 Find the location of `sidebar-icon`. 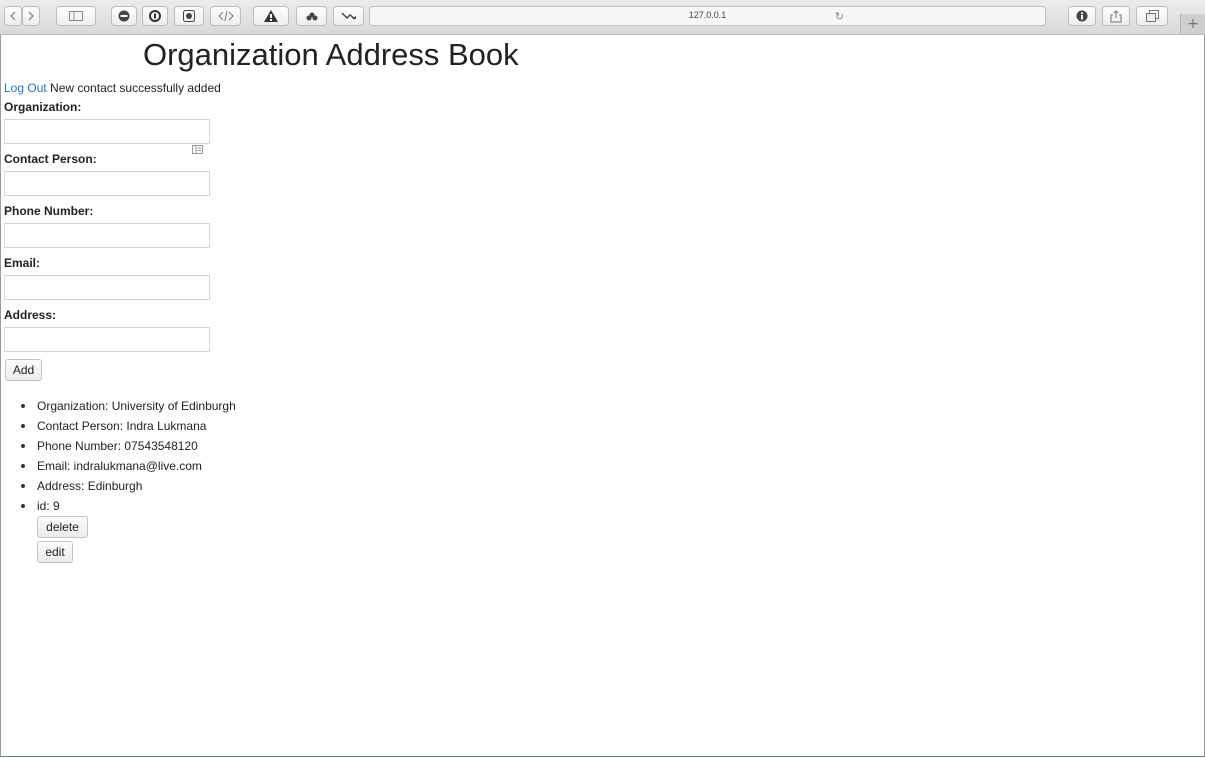

sidebar-icon is located at coordinates (76, 16).